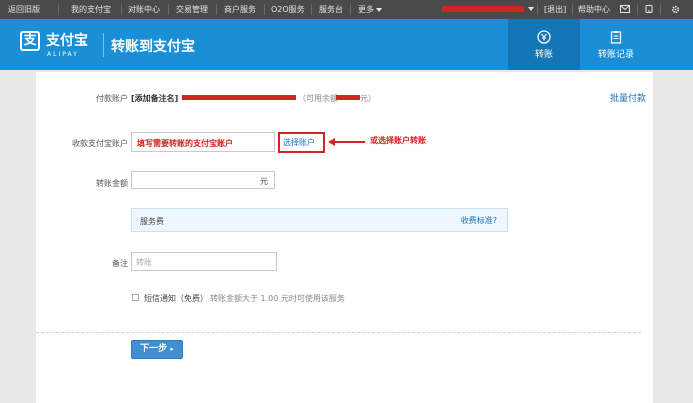 This screenshot has width=693, height=403. What do you see at coordinates (338, 332) in the screenshot?
I see `form-divider` at bounding box center [338, 332].